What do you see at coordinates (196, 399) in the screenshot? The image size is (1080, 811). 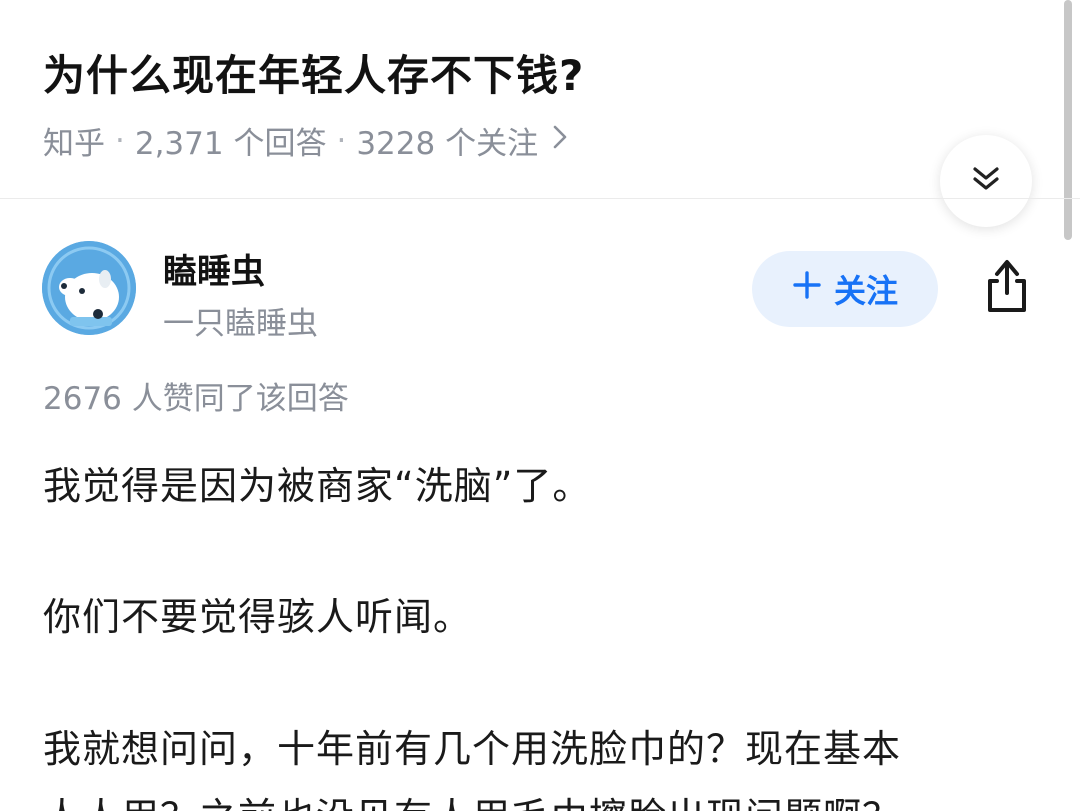 I see `upvote-count: 2676 人赞同了该回答` at bounding box center [196, 399].